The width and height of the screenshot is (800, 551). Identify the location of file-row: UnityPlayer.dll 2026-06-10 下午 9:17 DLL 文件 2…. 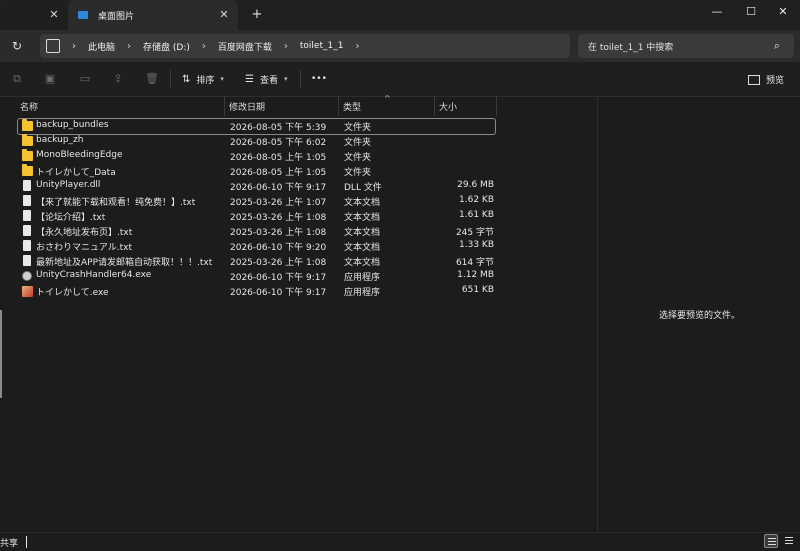
(256, 186).